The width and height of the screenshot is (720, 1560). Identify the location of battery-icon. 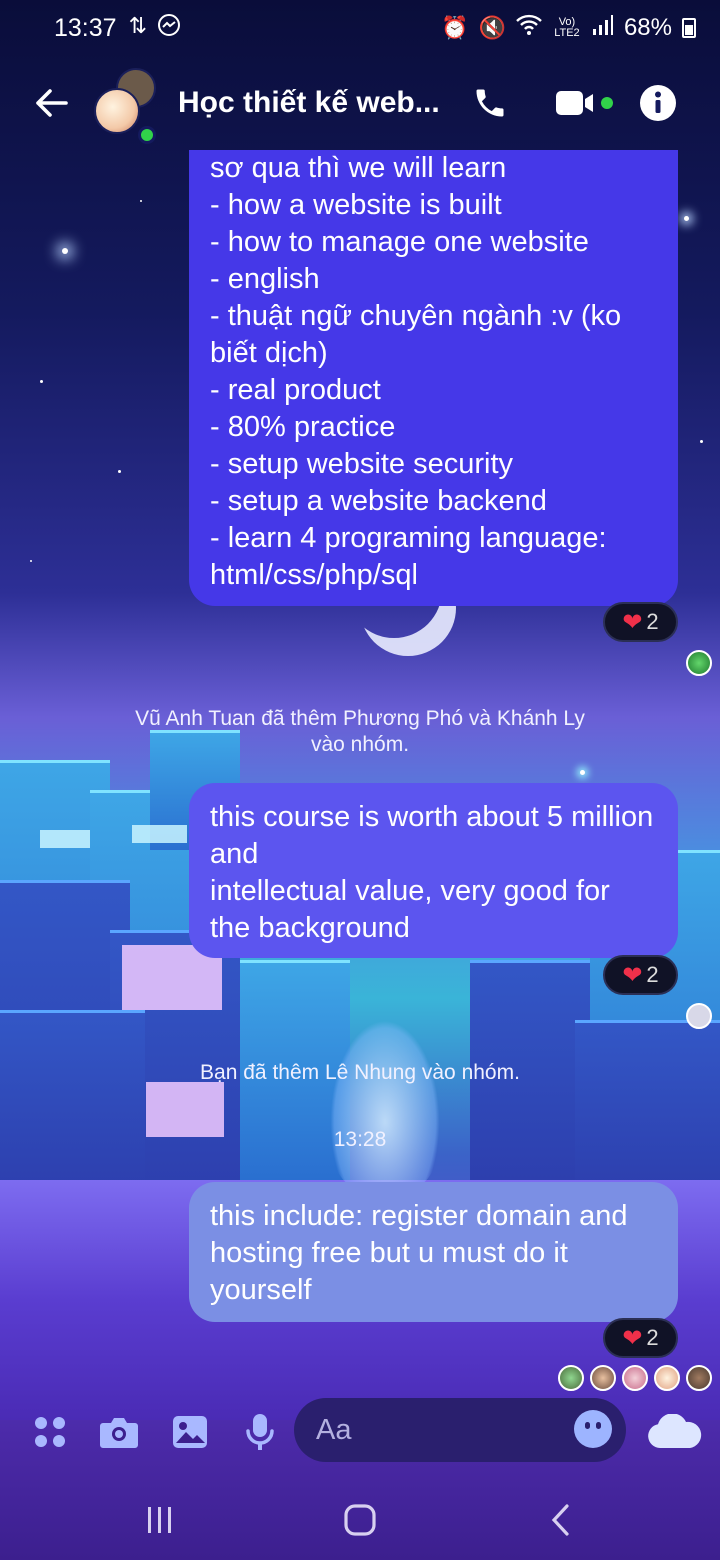
(689, 28).